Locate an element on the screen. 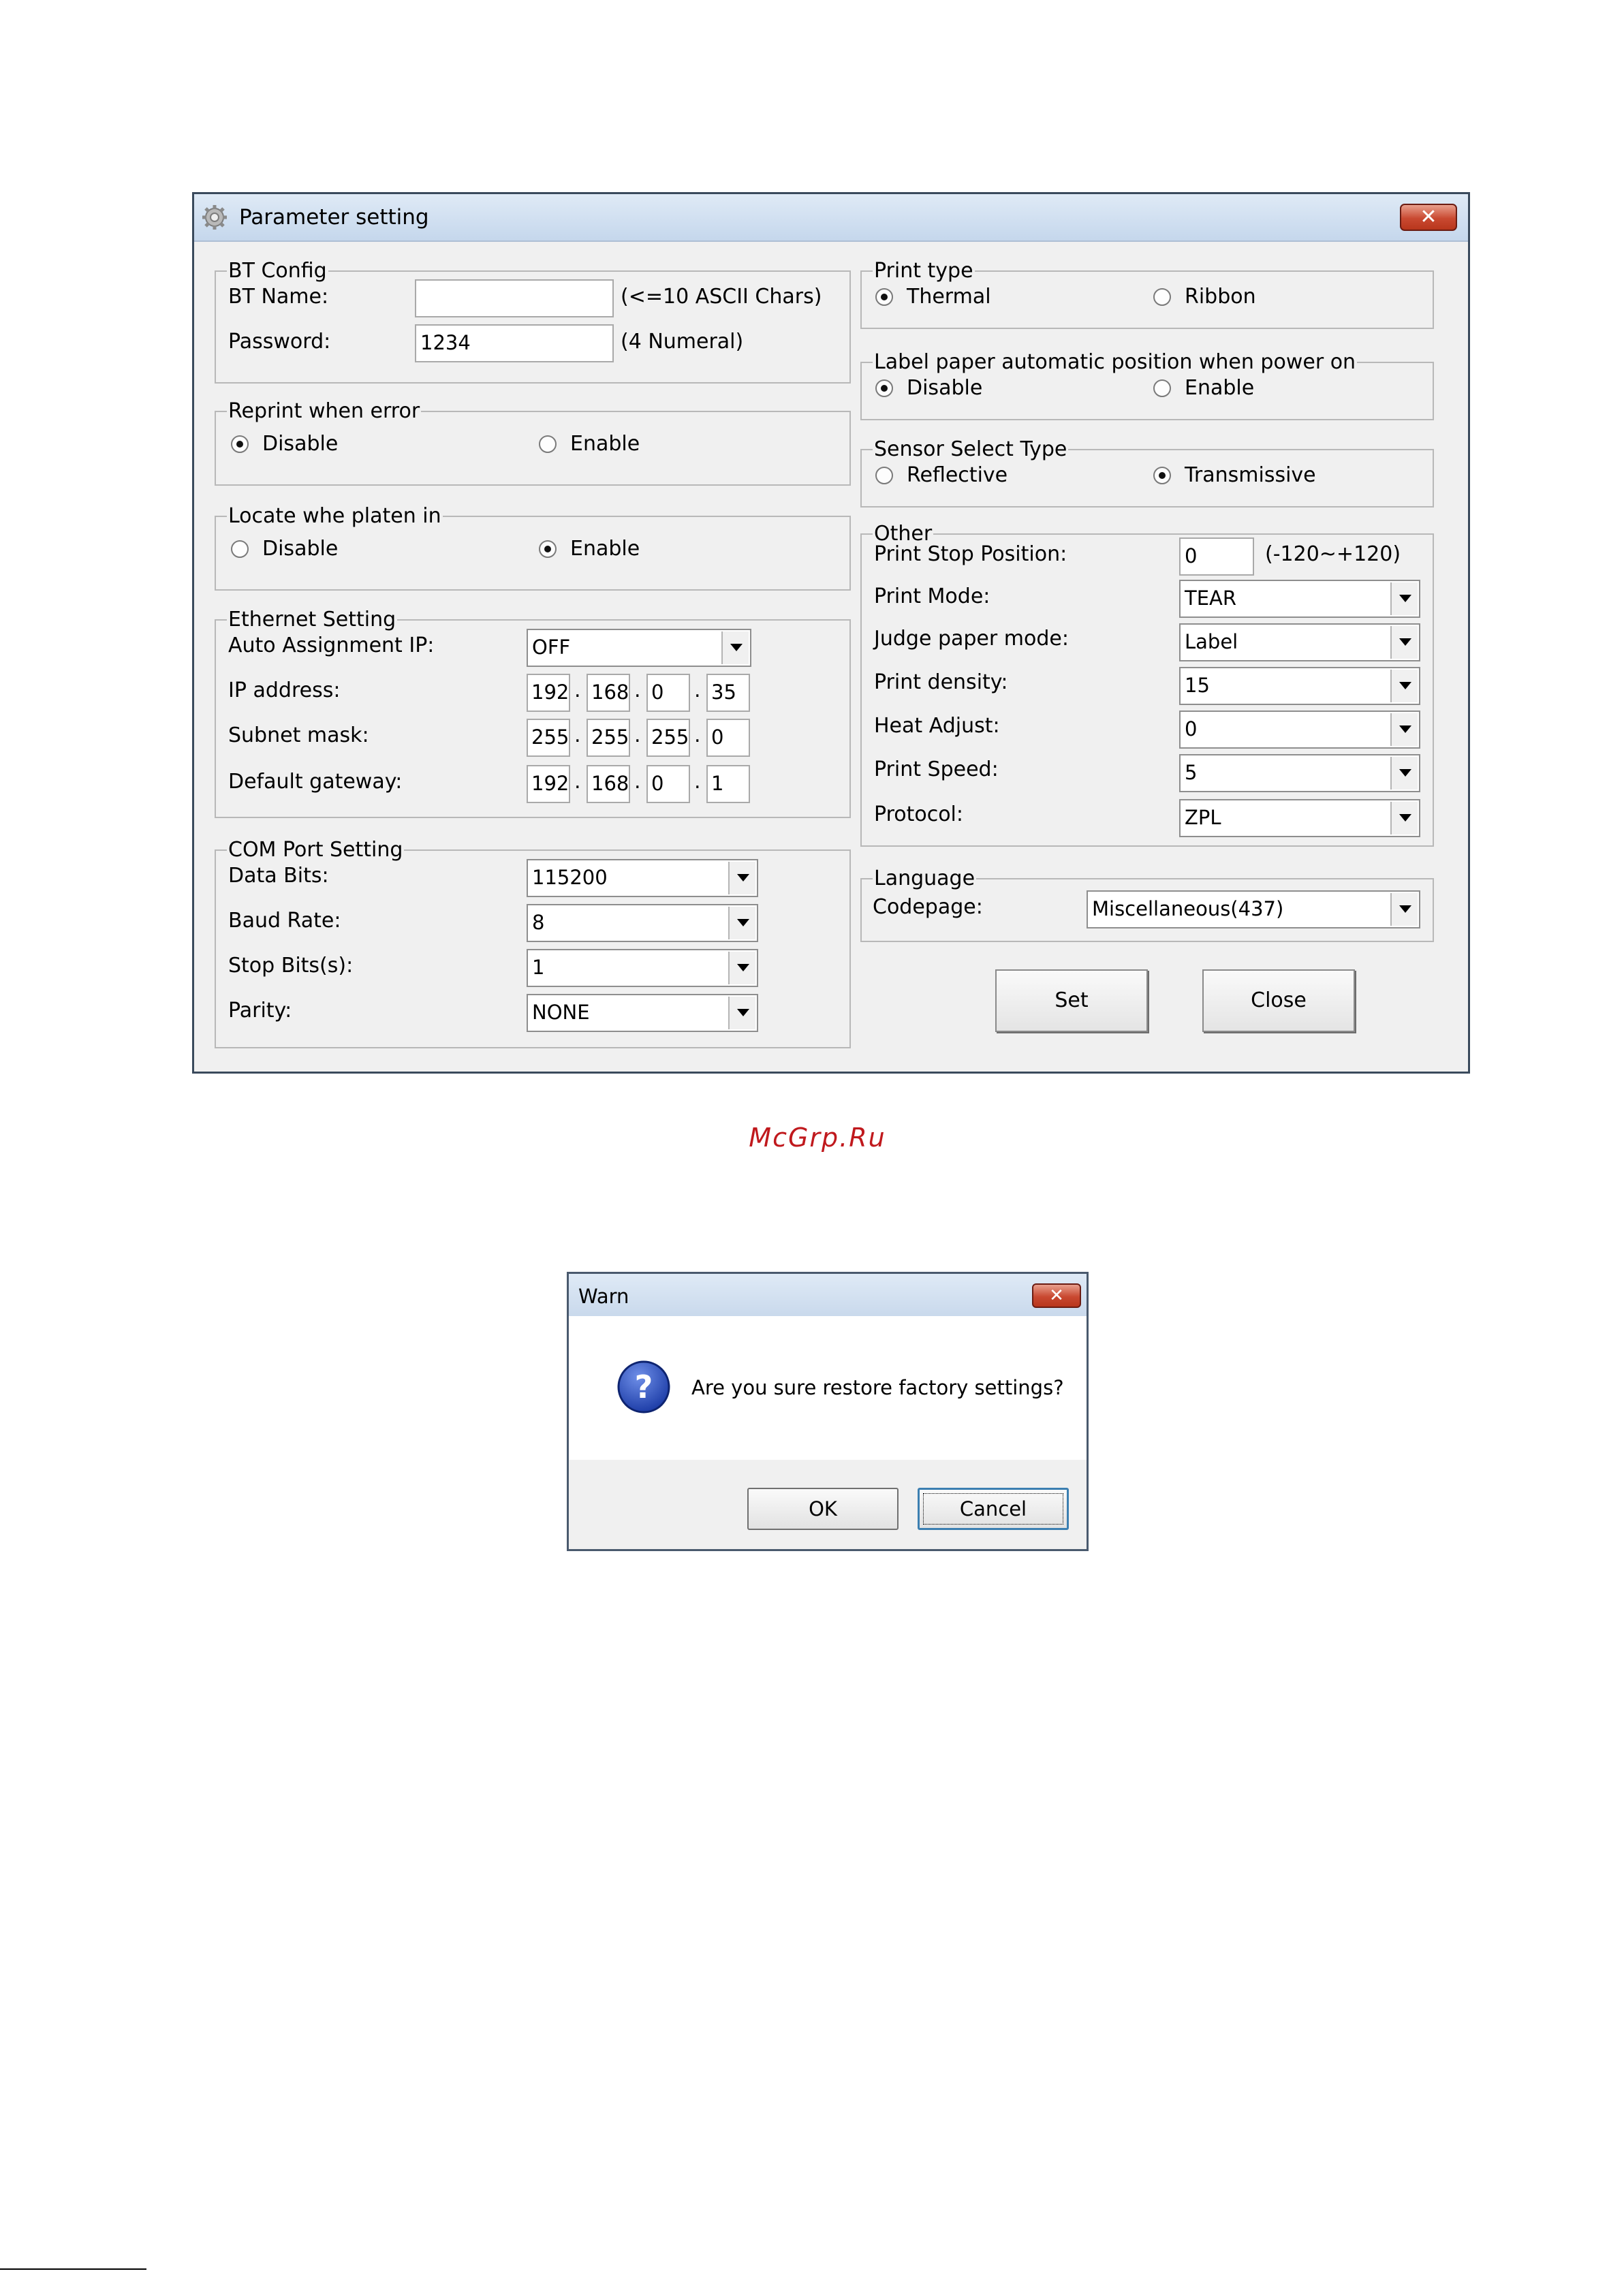  warn-title: Warn is located at coordinates (603, 1296).